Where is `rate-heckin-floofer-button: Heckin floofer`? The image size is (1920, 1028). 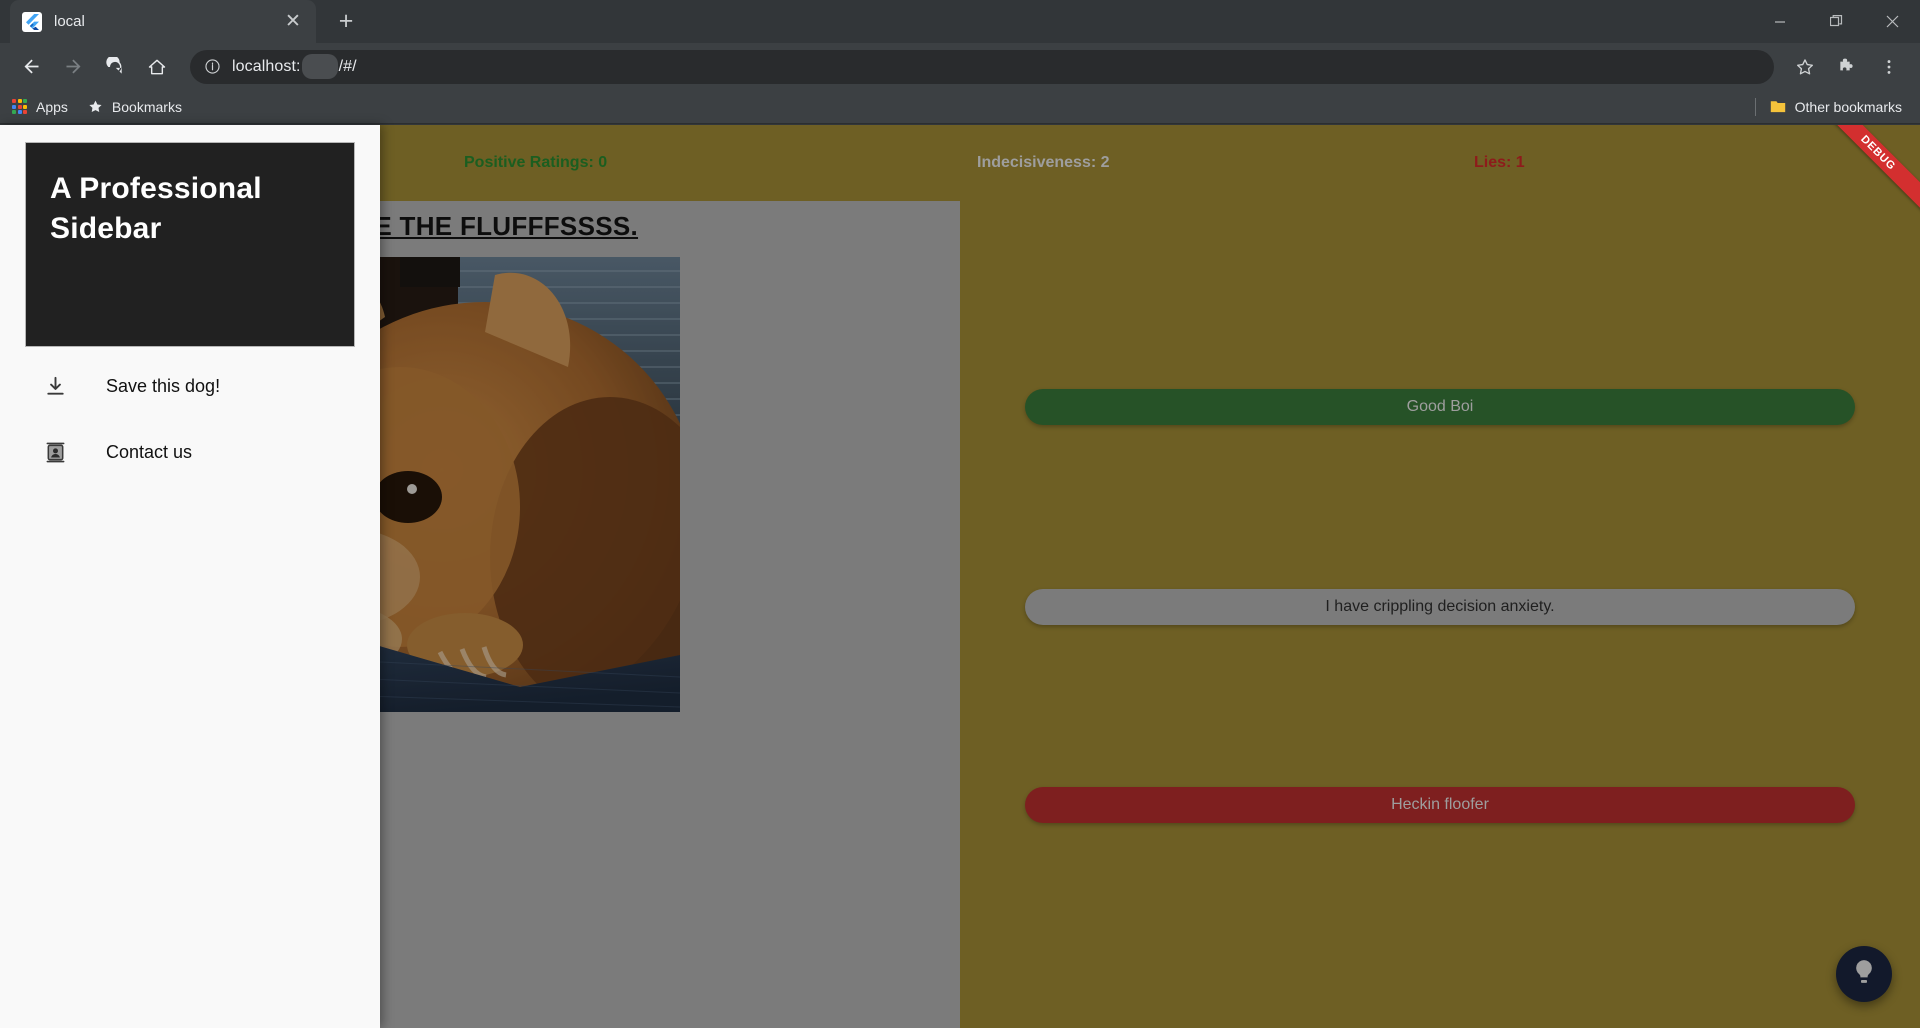
rate-heckin-floofer-button: Heckin floofer is located at coordinates (1440, 805).